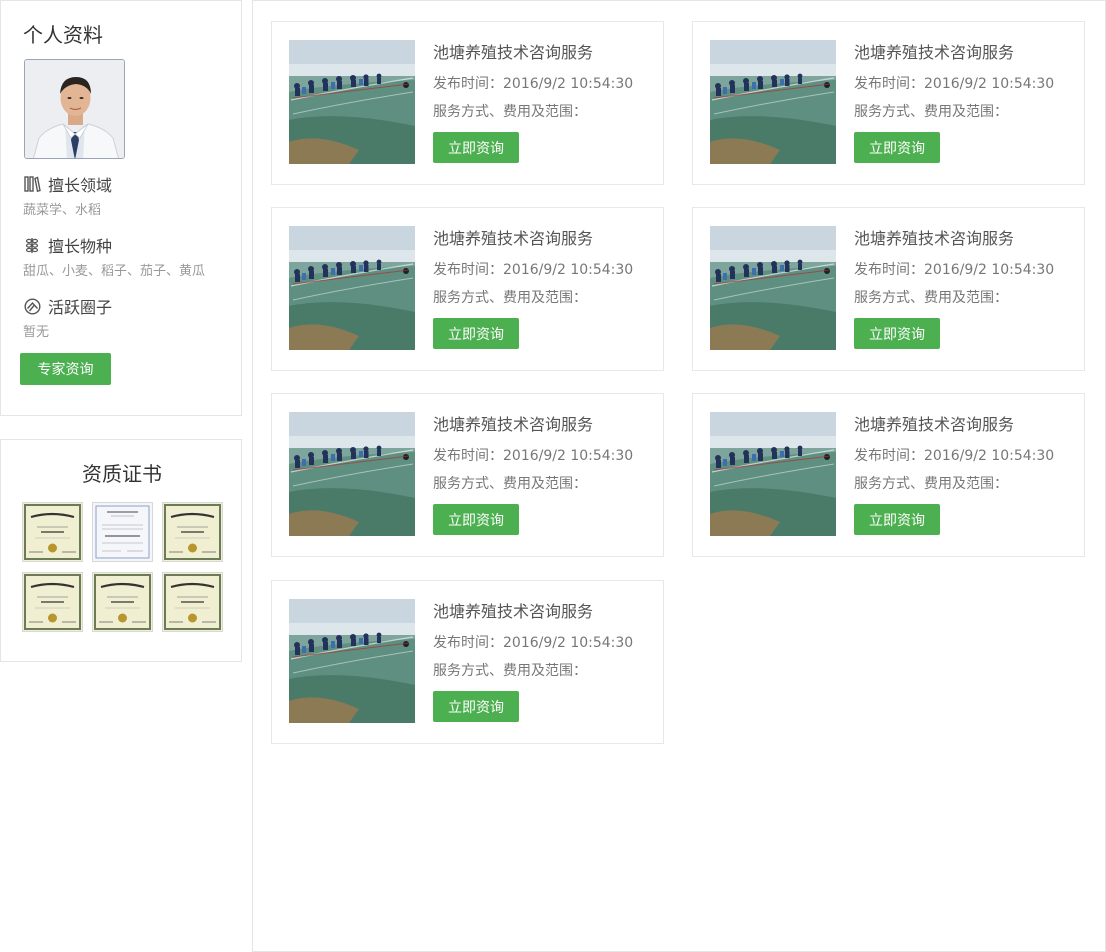 Image resolution: width=1106 pixels, height=952 pixels. I want to click on circle-heading-label: 活跃圈子, so click(80, 307).